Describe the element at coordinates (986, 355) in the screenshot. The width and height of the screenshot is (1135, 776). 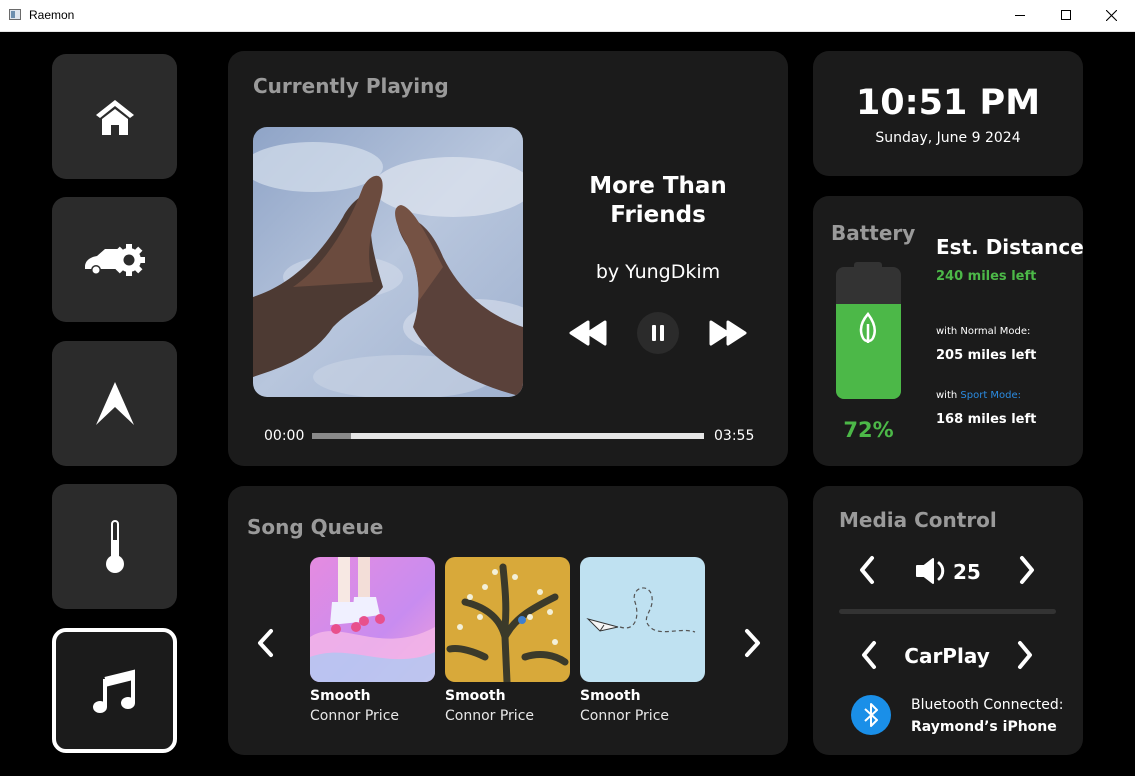
I see `normal-mode-miles: 205 miles left` at that location.